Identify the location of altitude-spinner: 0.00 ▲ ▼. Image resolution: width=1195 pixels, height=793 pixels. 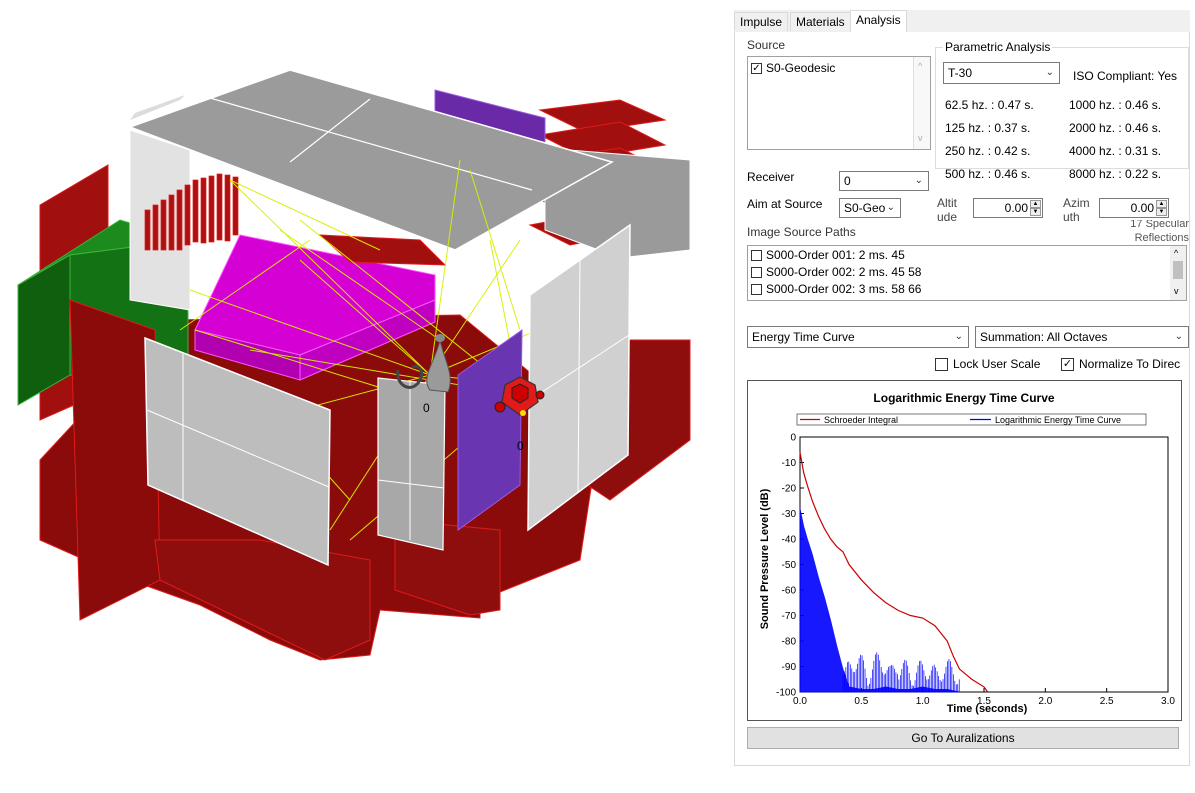
(1008, 208).